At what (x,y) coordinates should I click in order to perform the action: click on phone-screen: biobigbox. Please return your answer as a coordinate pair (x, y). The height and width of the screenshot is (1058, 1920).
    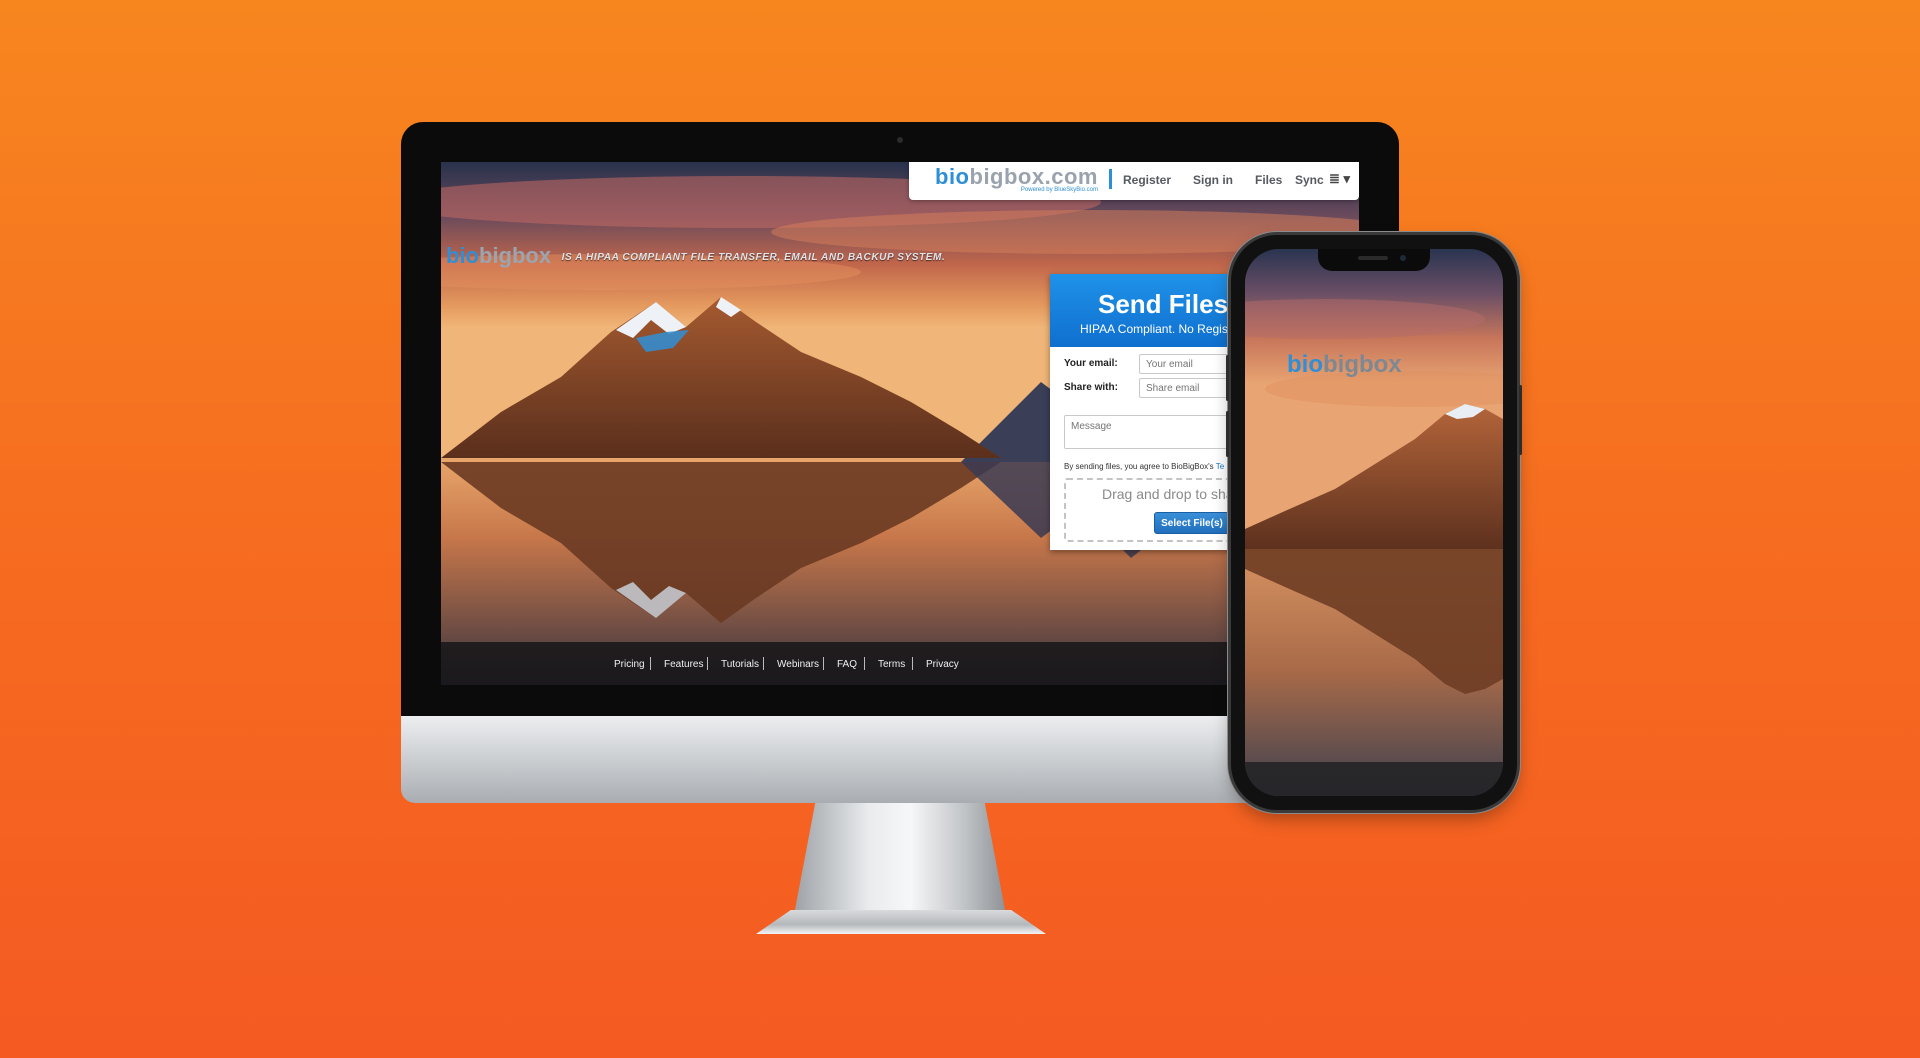
    Looking at the image, I should click on (1374, 522).